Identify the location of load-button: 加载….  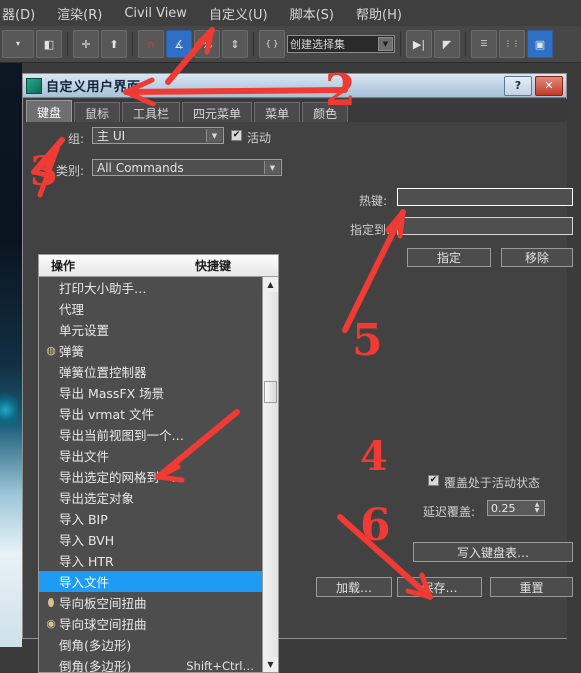
(354, 587).